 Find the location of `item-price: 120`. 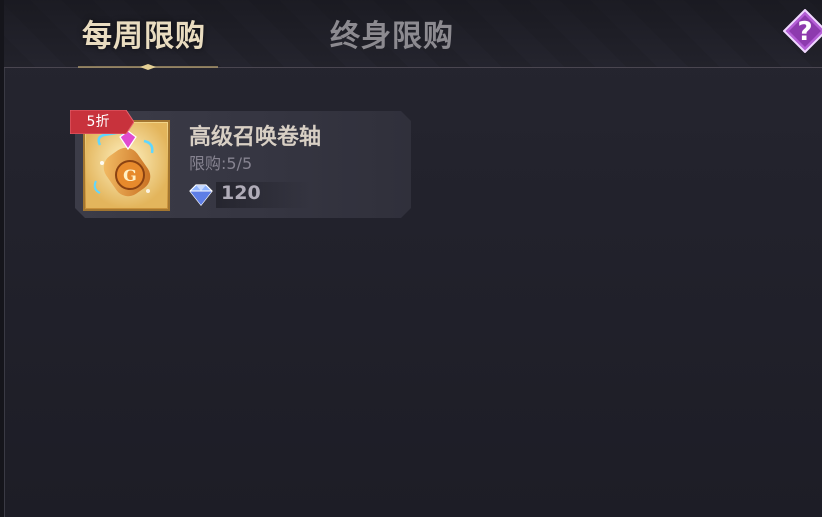

item-price: 120 is located at coordinates (241, 193).